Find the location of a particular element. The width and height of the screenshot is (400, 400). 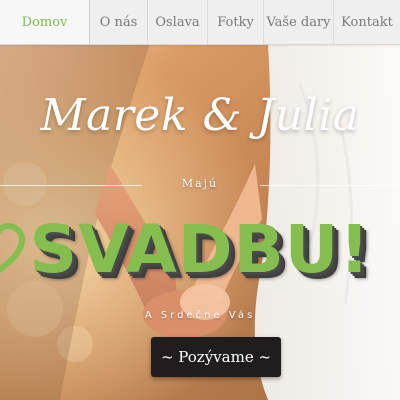

intro-text: Majú is located at coordinates (200, 183).